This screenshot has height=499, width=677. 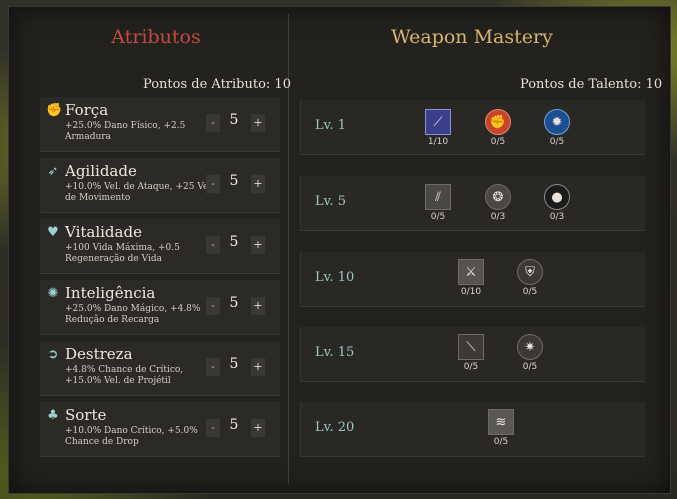 I want to click on attribute-name: Força, so click(x=87, y=110).